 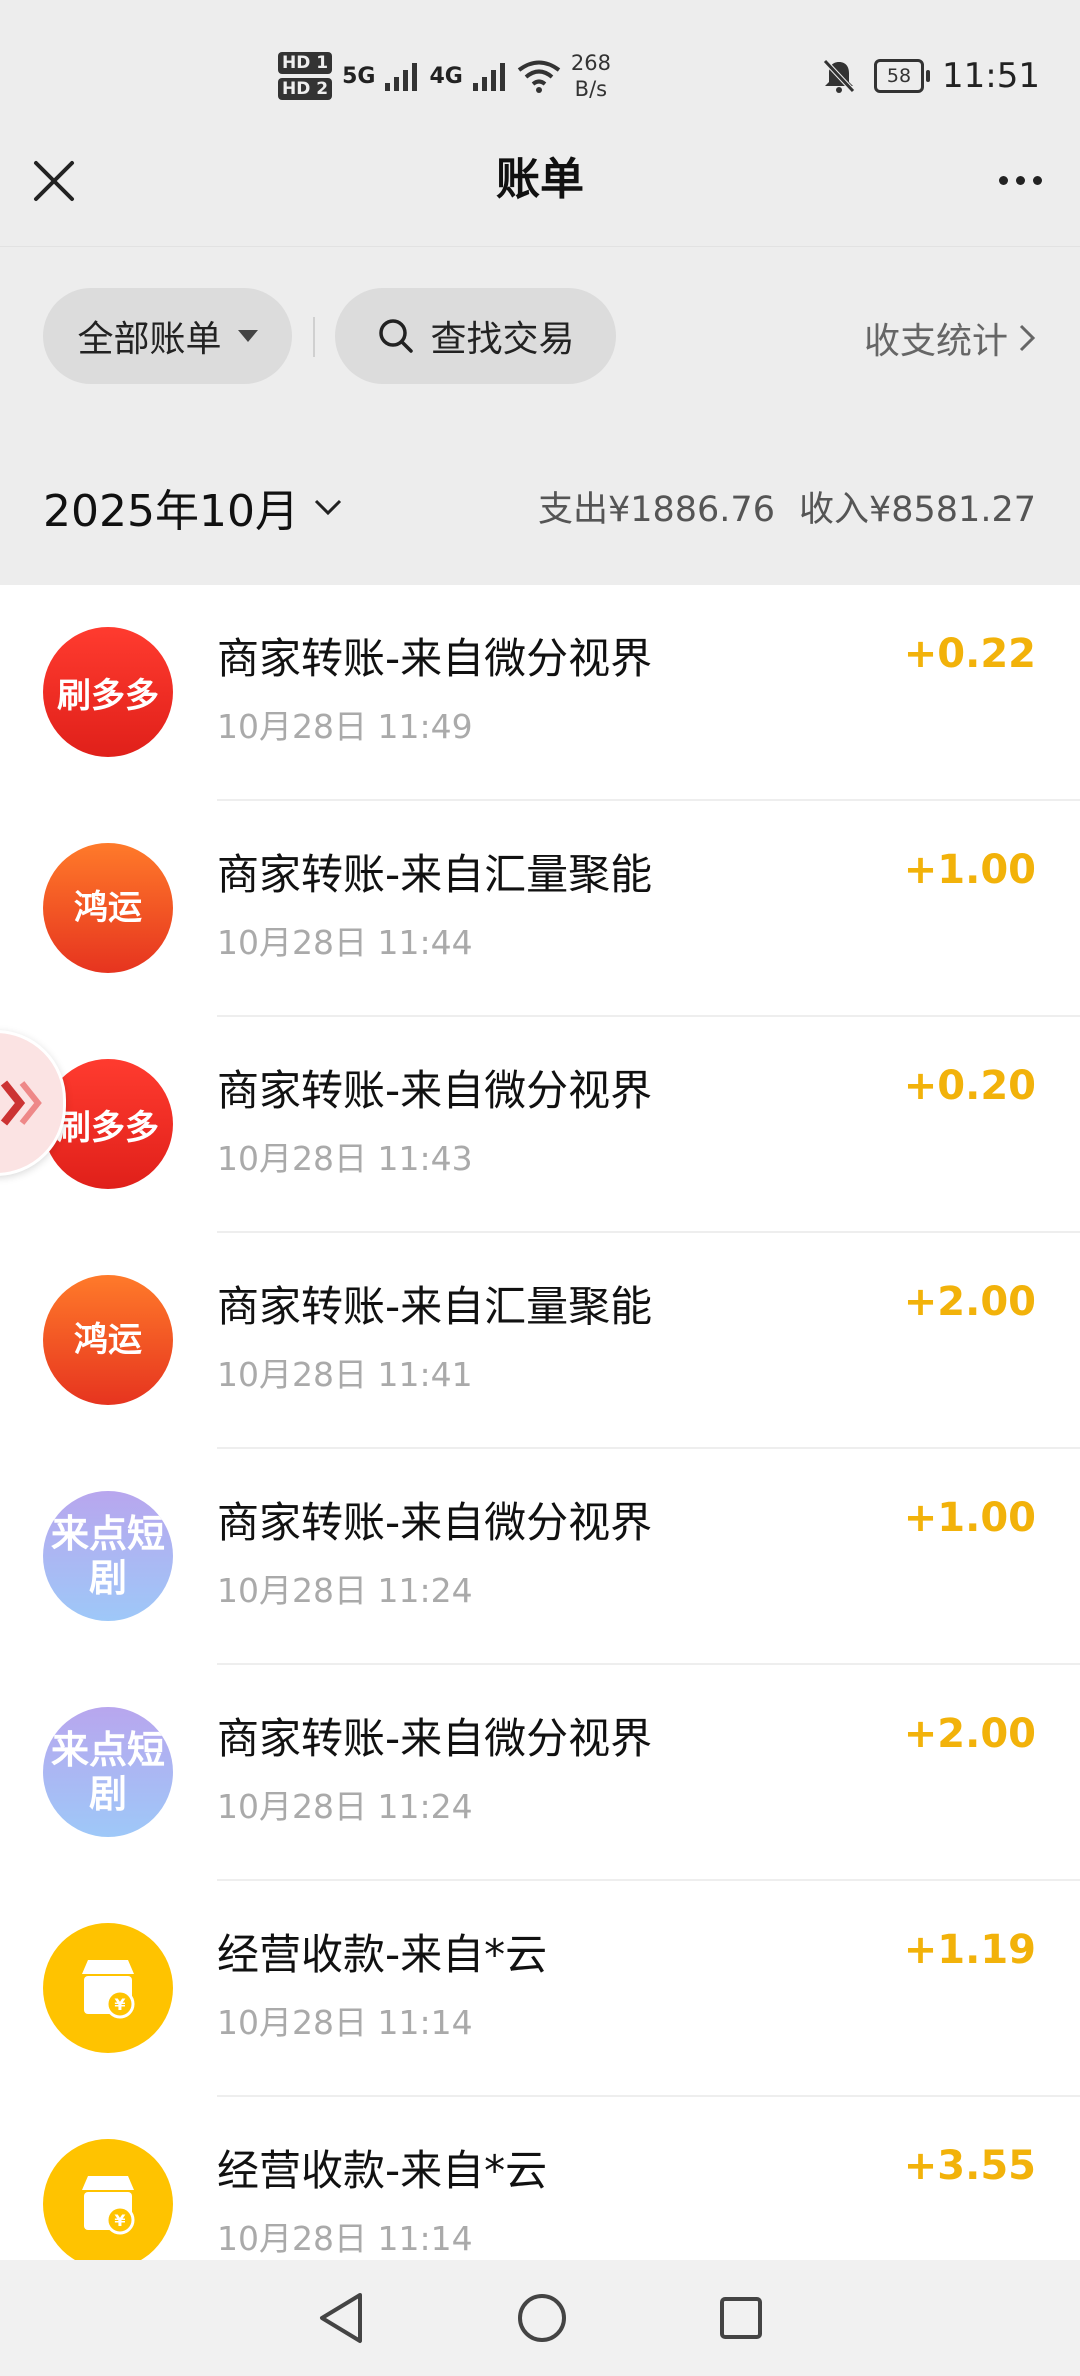 What do you see at coordinates (502, 339) in the screenshot?
I see `search-label: 查找交易` at bounding box center [502, 339].